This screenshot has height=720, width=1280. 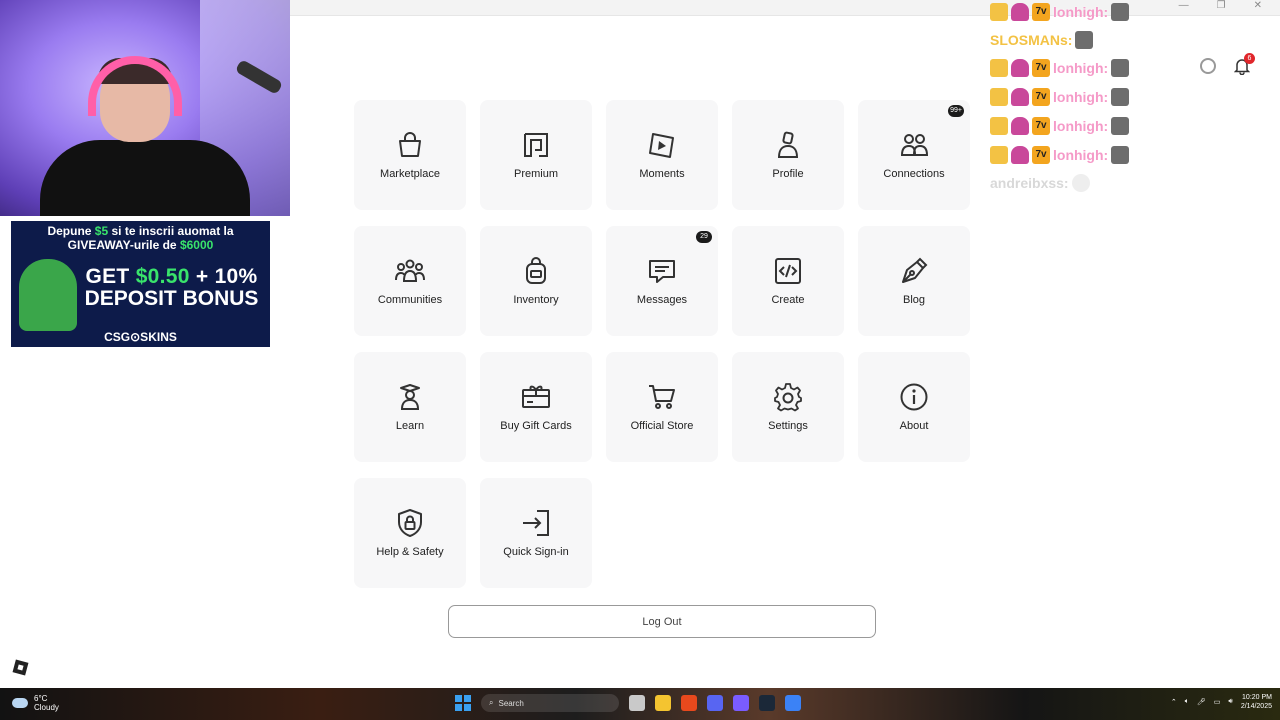 I want to click on tile-about: About, so click(x=914, y=407).